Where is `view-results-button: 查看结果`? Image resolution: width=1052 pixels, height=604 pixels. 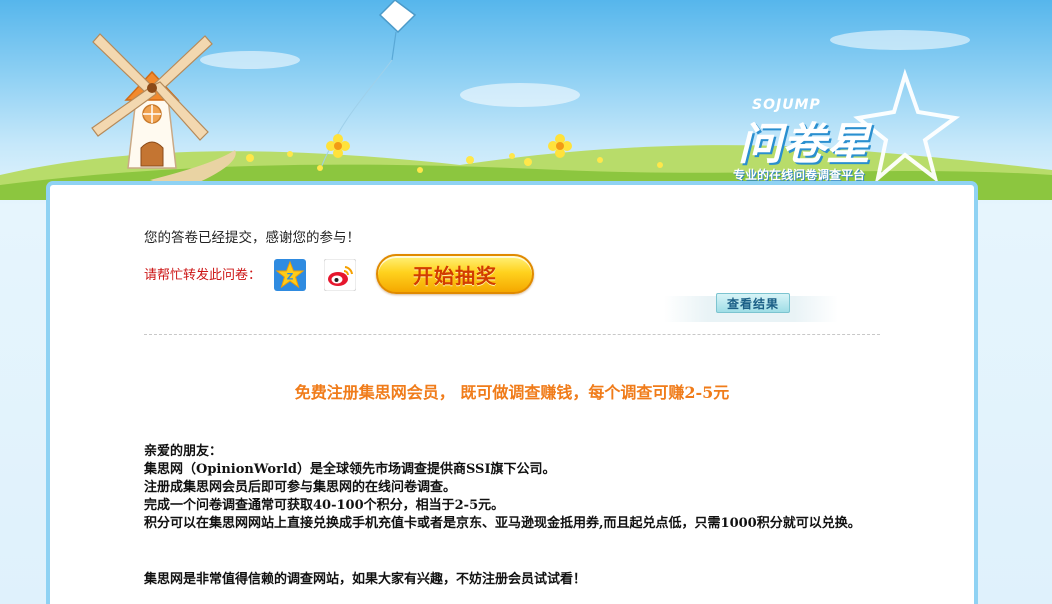 view-results-button: 查看结果 is located at coordinates (753, 303).